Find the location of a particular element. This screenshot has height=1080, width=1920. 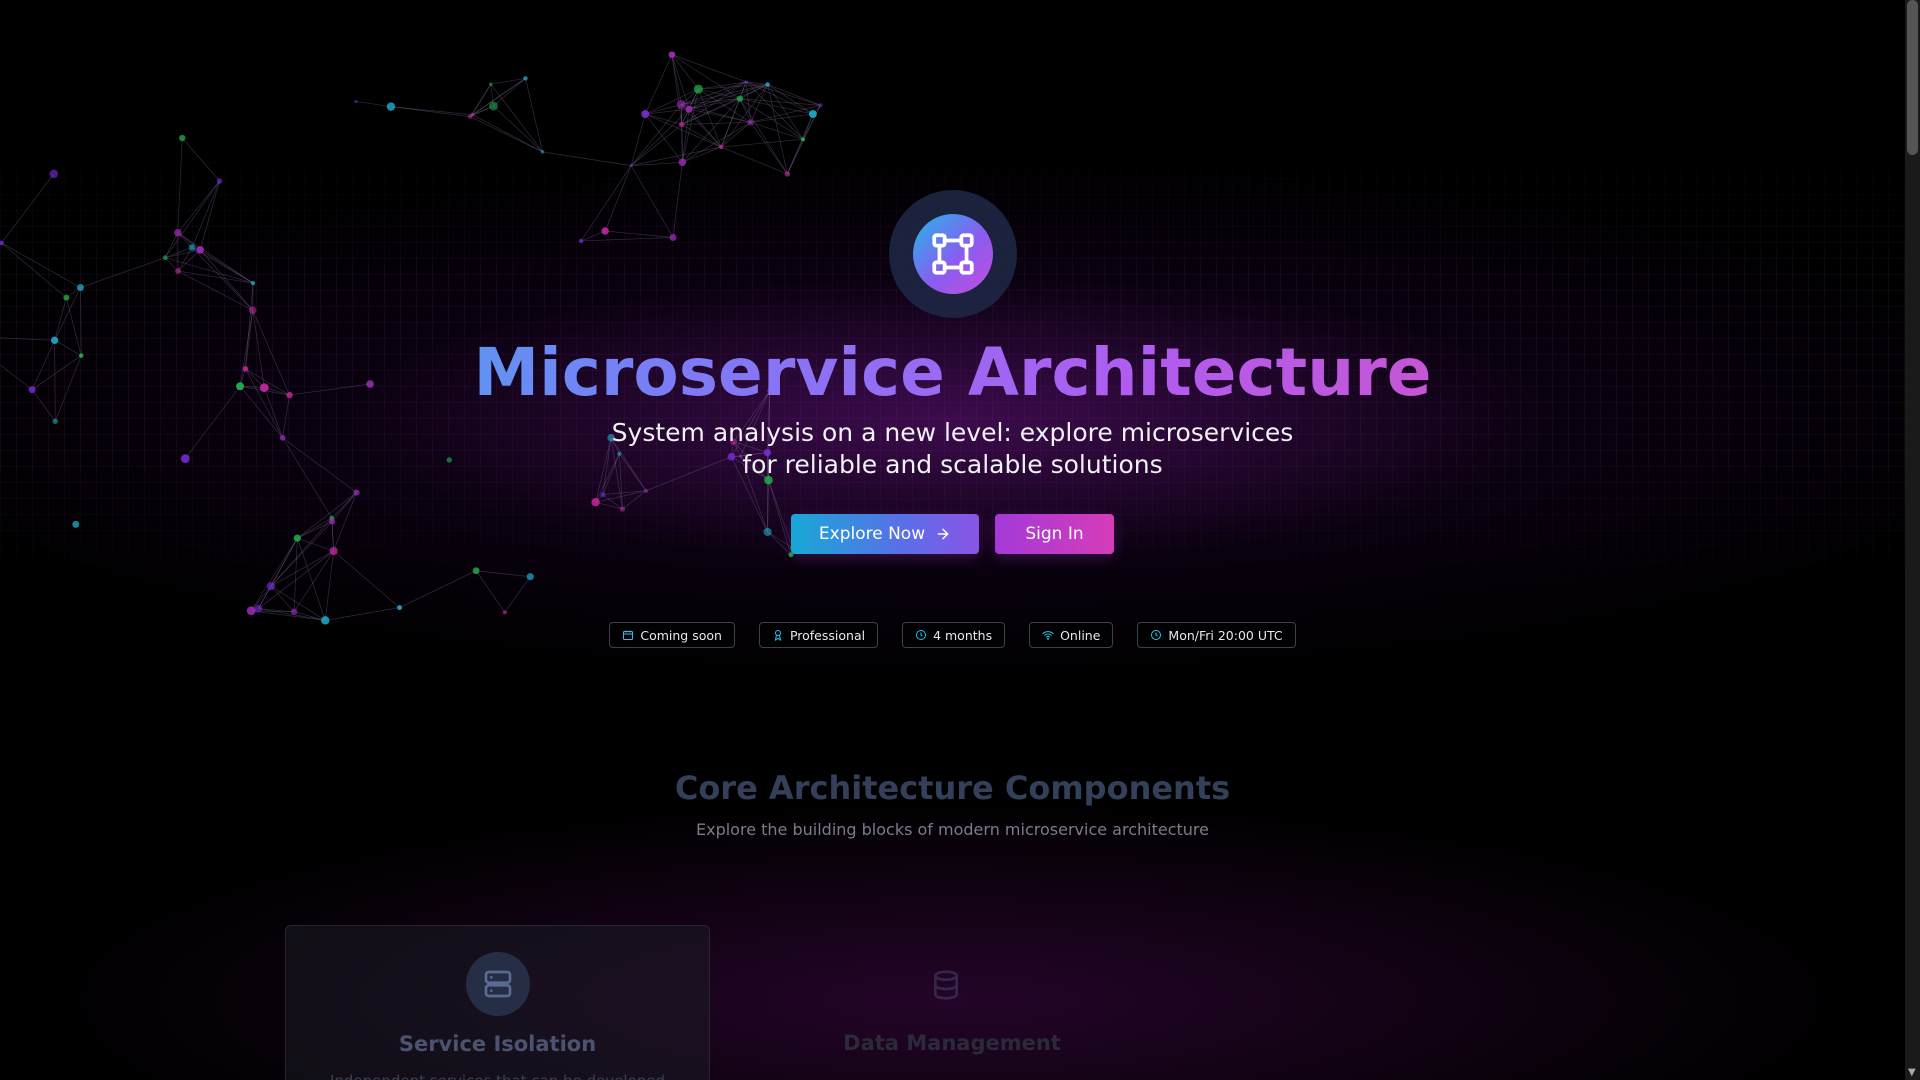

badge-label: Online is located at coordinates (1080, 635).